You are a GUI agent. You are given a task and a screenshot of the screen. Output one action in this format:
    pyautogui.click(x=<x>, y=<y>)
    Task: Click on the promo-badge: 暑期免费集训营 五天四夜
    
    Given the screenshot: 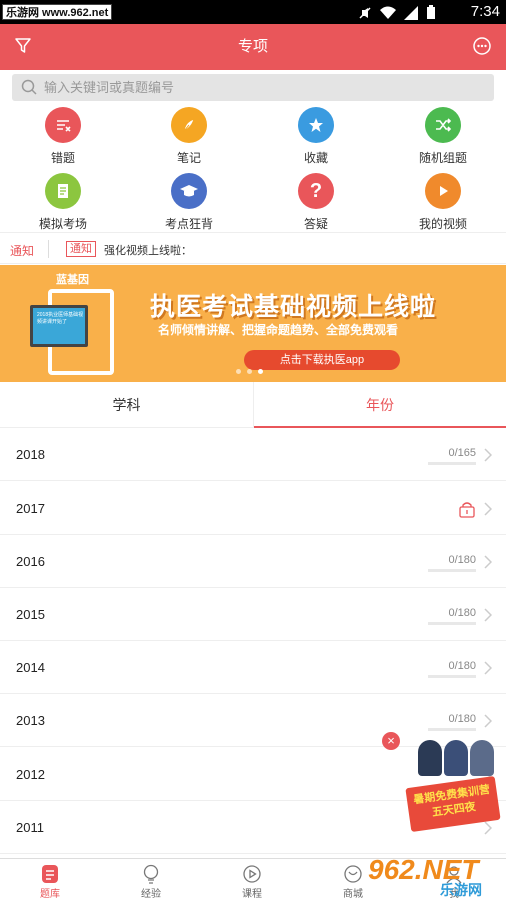 What is the action you would take?
    pyautogui.click(x=453, y=804)
    